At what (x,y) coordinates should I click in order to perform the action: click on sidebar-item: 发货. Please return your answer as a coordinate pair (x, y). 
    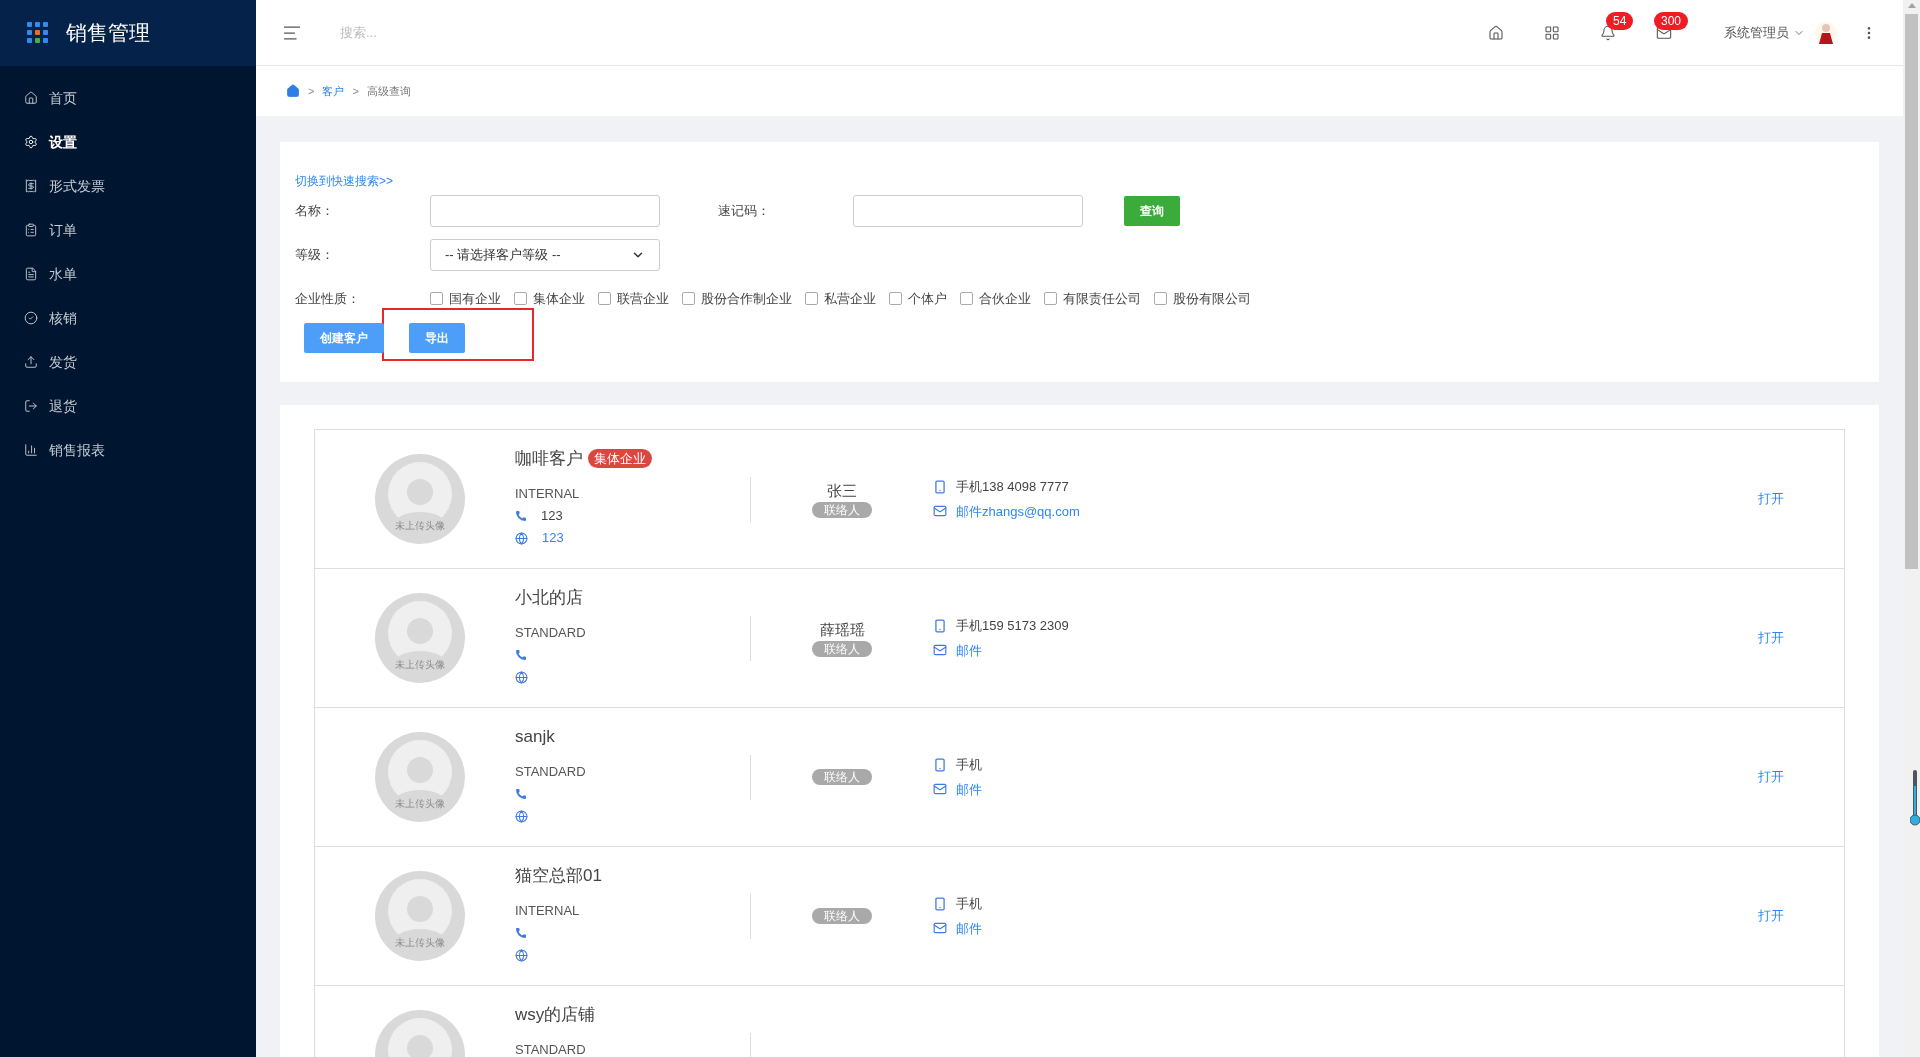
    Looking at the image, I should click on (128, 362).